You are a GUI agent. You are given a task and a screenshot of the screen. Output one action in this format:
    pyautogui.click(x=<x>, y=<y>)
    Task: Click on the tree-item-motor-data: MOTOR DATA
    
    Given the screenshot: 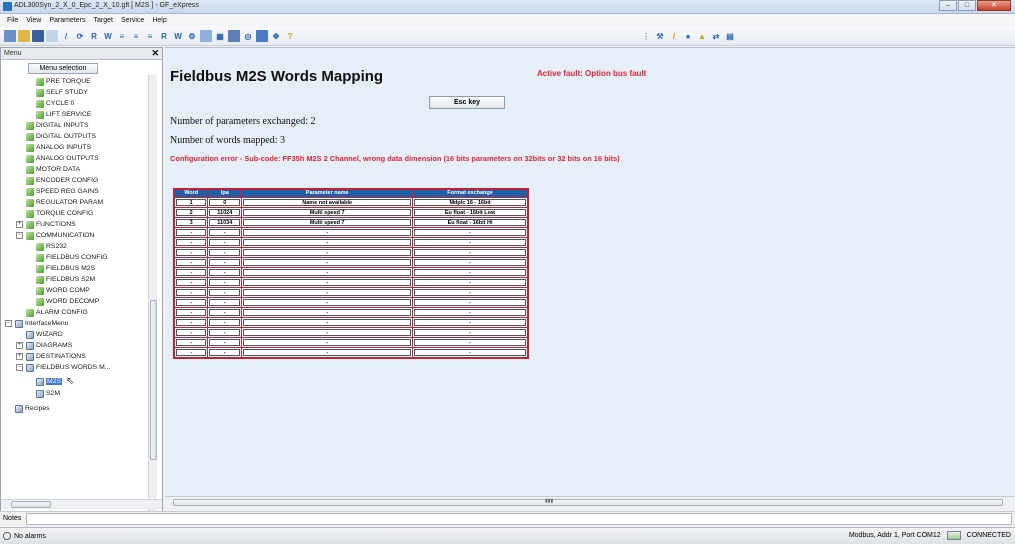 What is the action you would take?
    pyautogui.click(x=53, y=169)
    